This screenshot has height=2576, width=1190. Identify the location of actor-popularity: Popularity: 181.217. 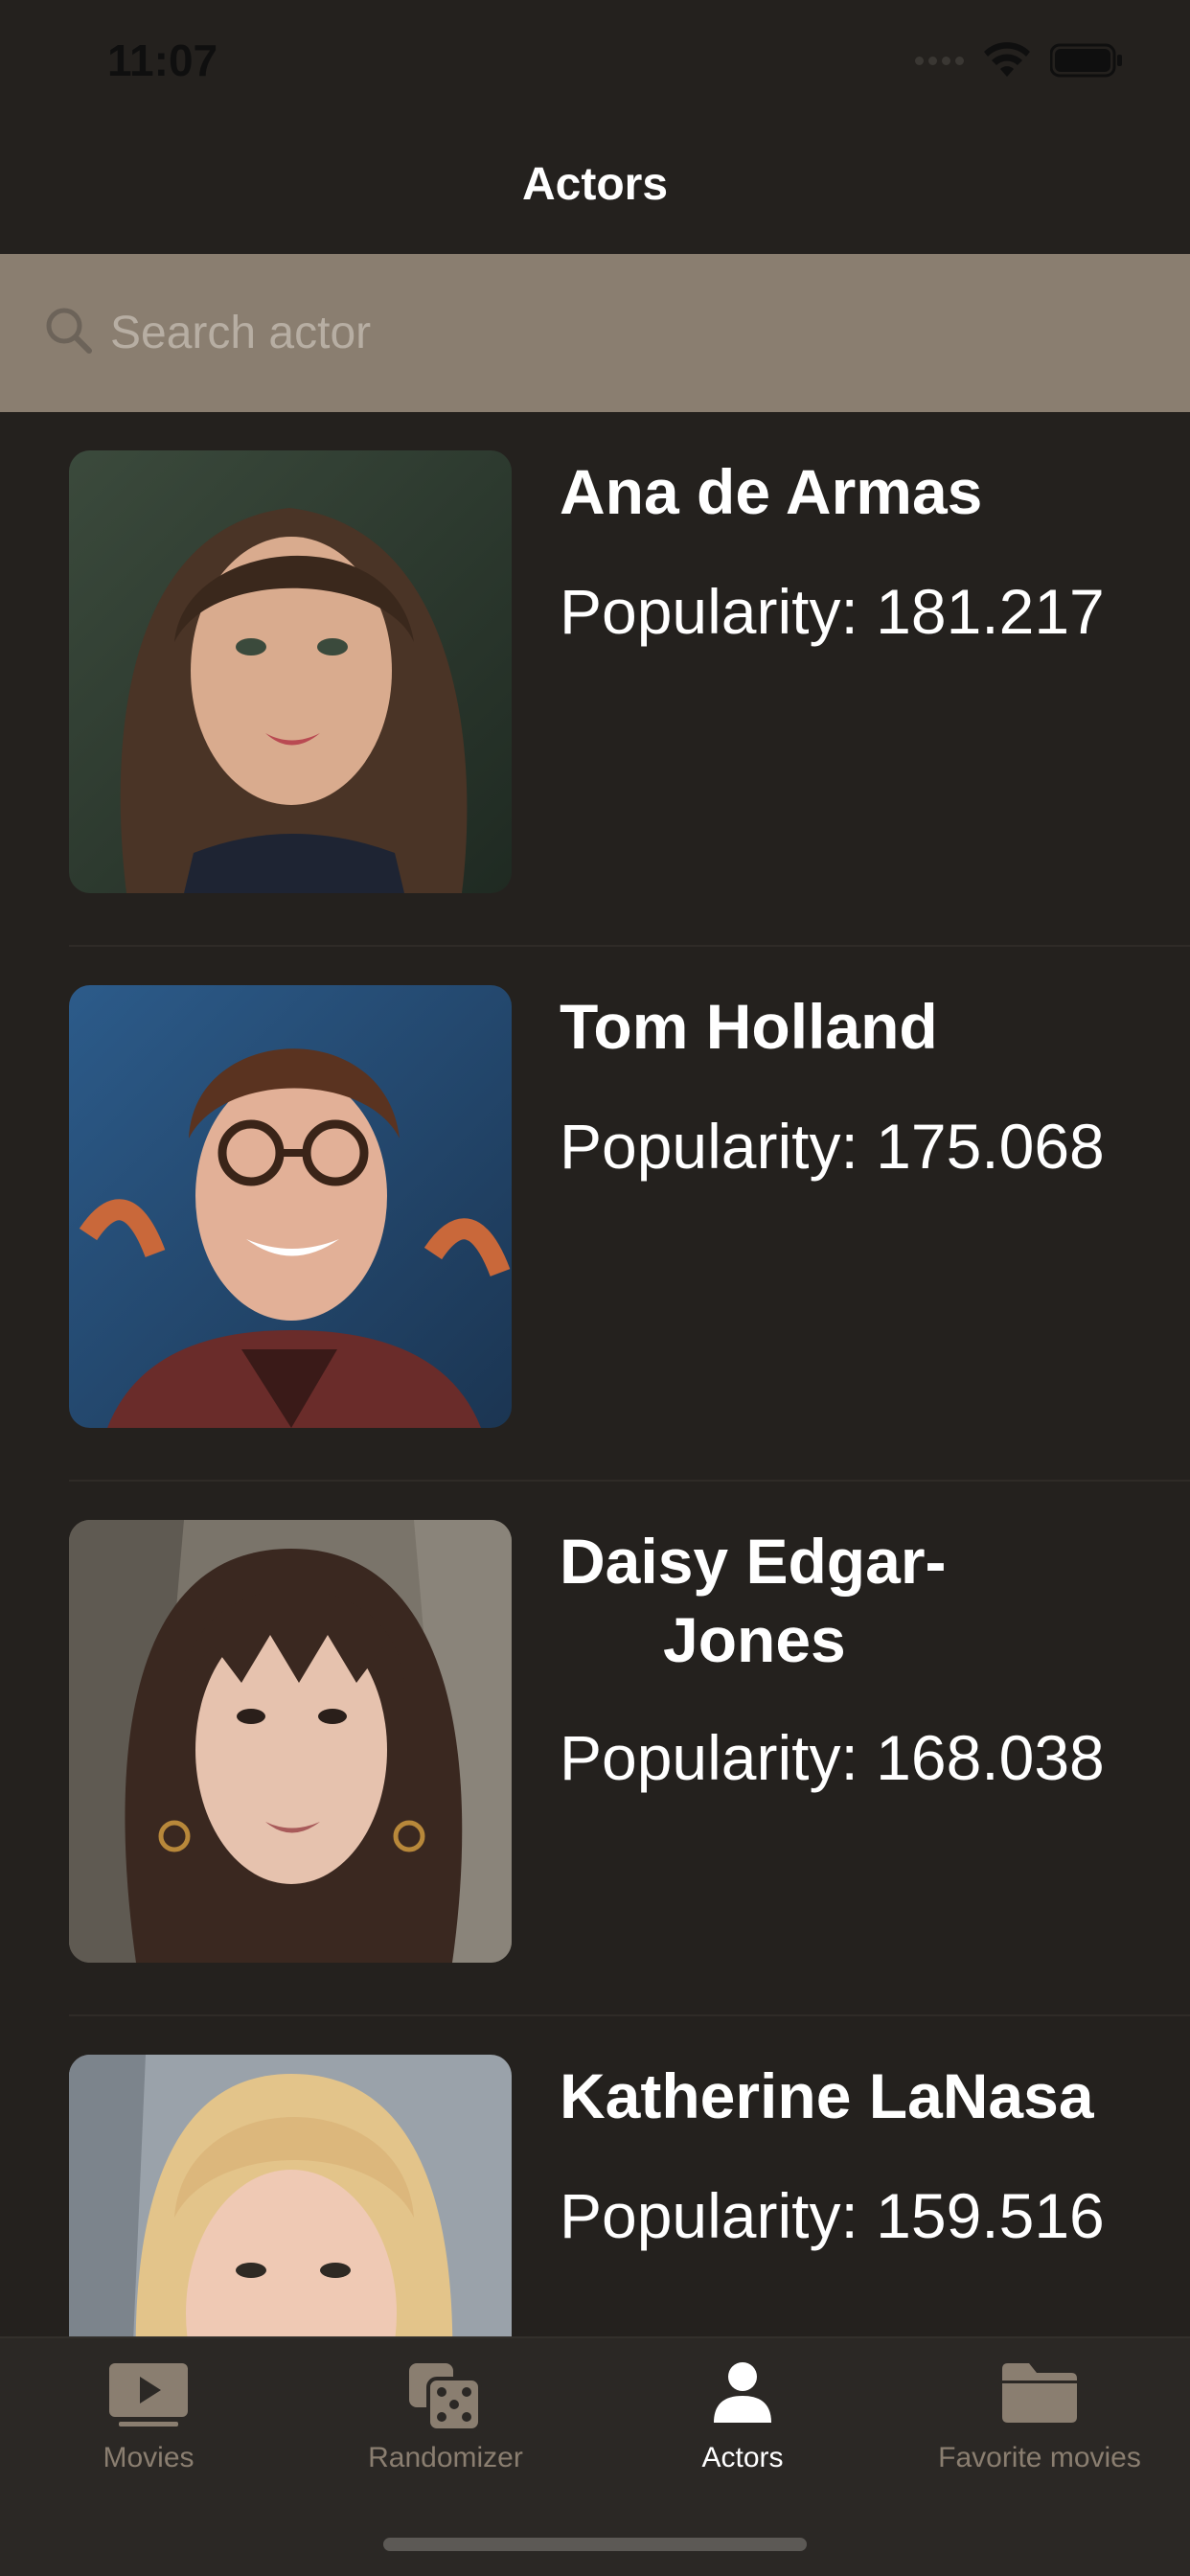
(833, 611).